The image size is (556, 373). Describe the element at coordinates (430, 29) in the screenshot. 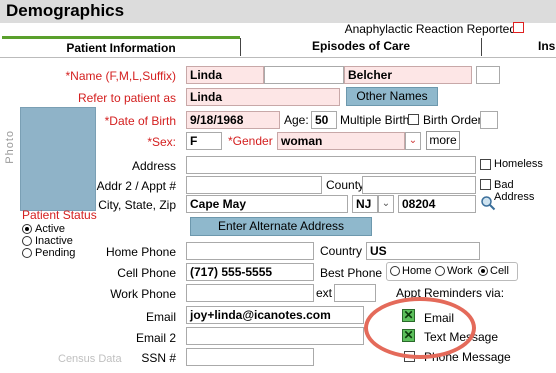

I see `anaphylactic-label: Anaphylactic Reaction Reported` at that location.